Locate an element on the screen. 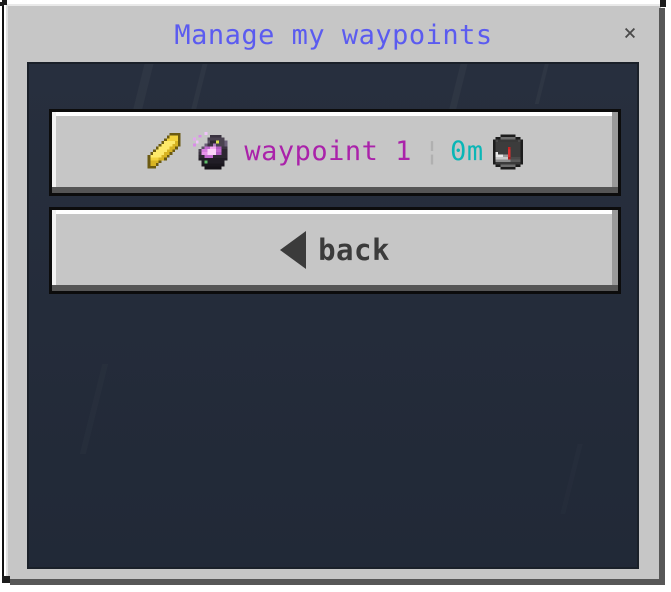 Image resolution: width=671 pixels, height=592 pixels. close-icon: × is located at coordinates (630, 33).